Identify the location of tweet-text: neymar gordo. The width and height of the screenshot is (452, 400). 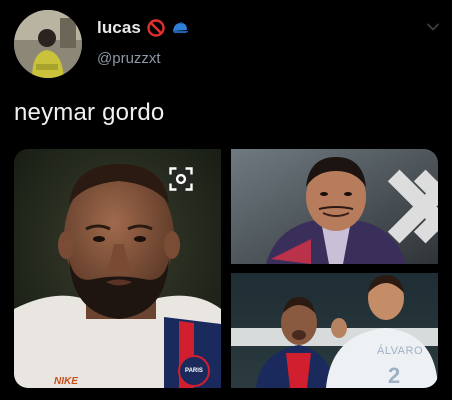
(89, 112).